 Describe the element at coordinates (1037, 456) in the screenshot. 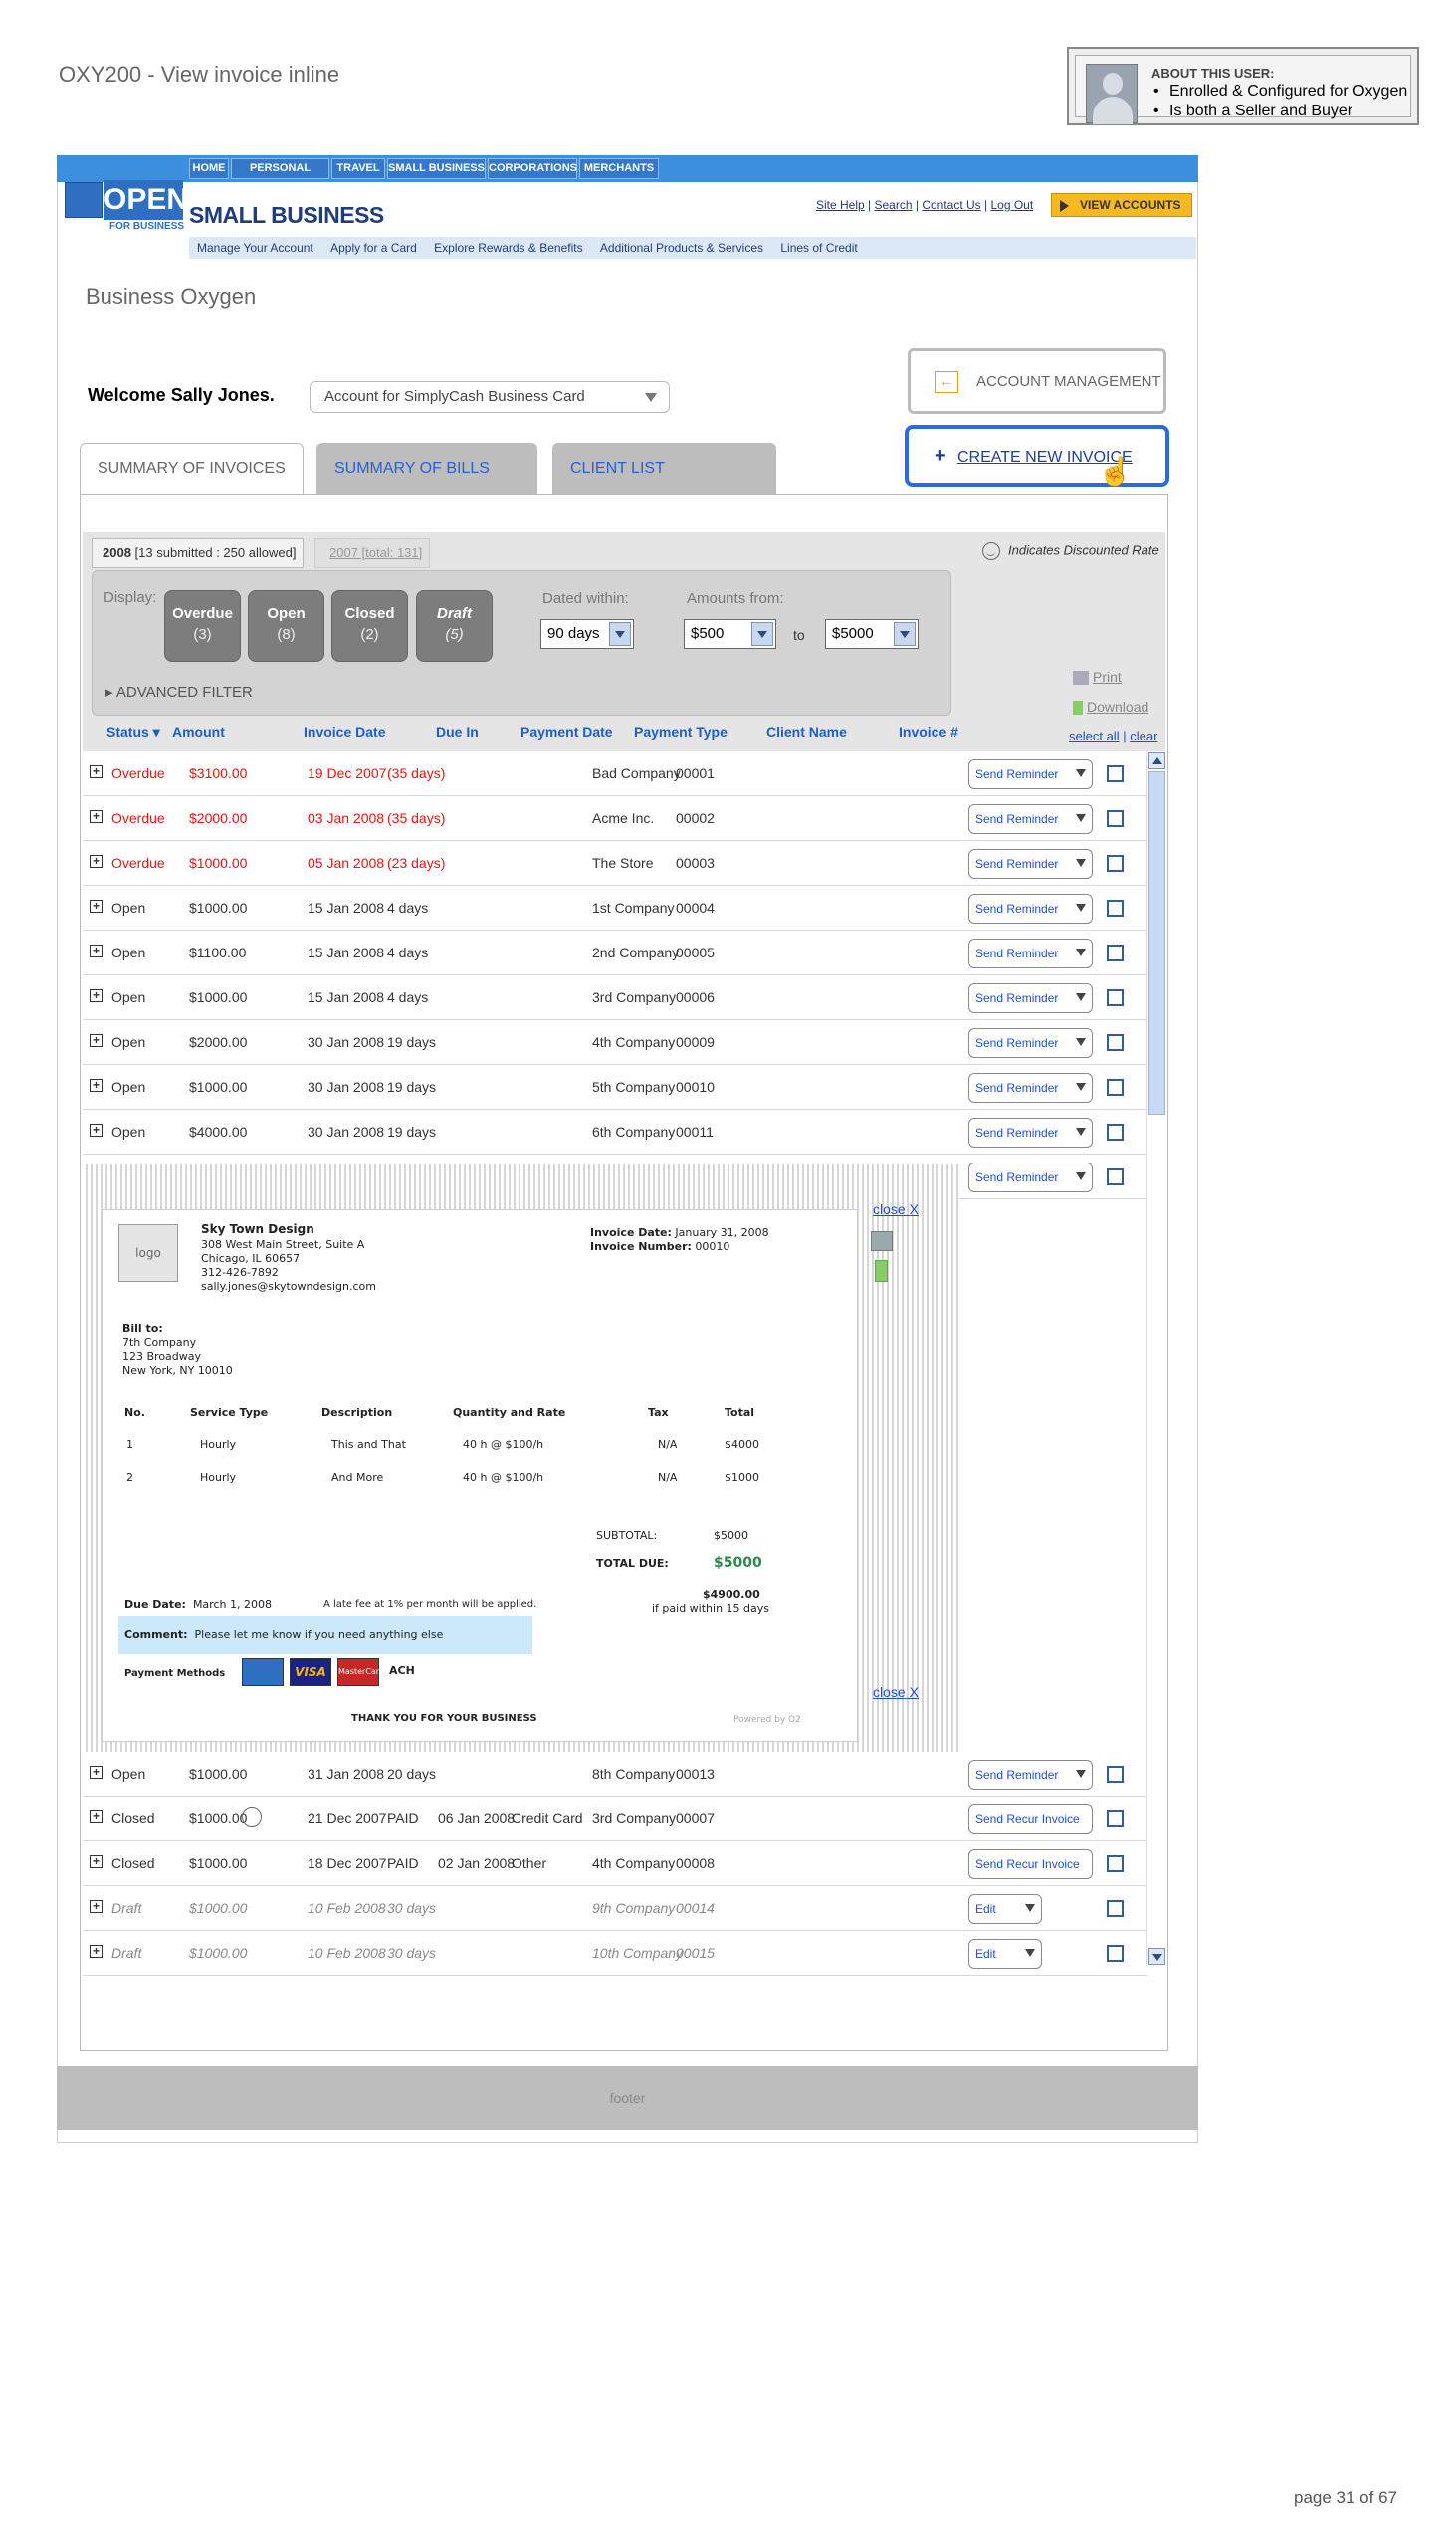

I see `create-new-invoice-button: + CREATE NEW INVOICE ☝` at that location.